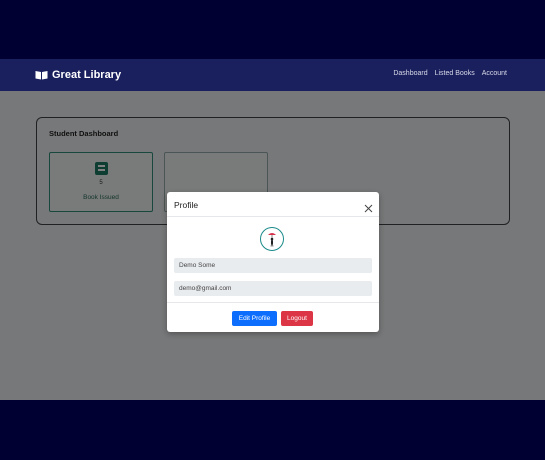  I want to click on profile-modal: Profile Edit, so click(273, 262).